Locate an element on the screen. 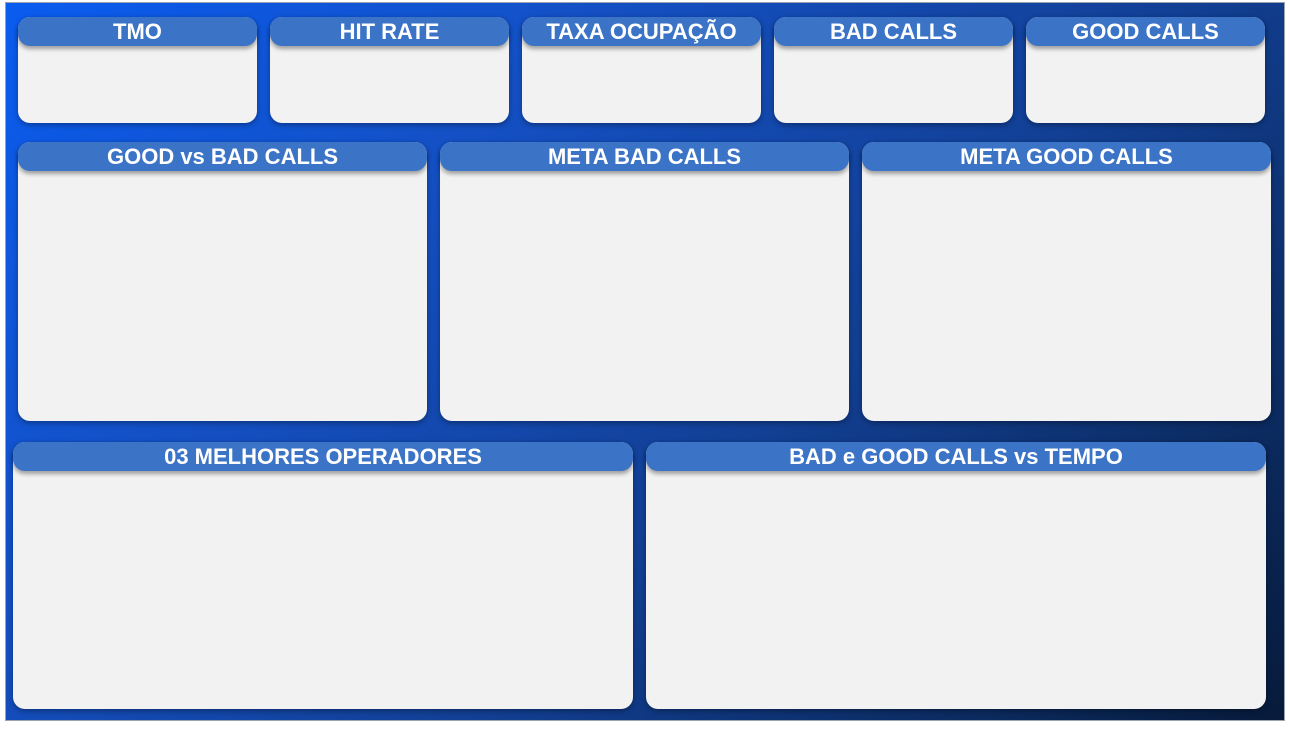 The height and width of the screenshot is (730, 1290). kpi-card-hit-rate: HIT RATE is located at coordinates (389, 70).